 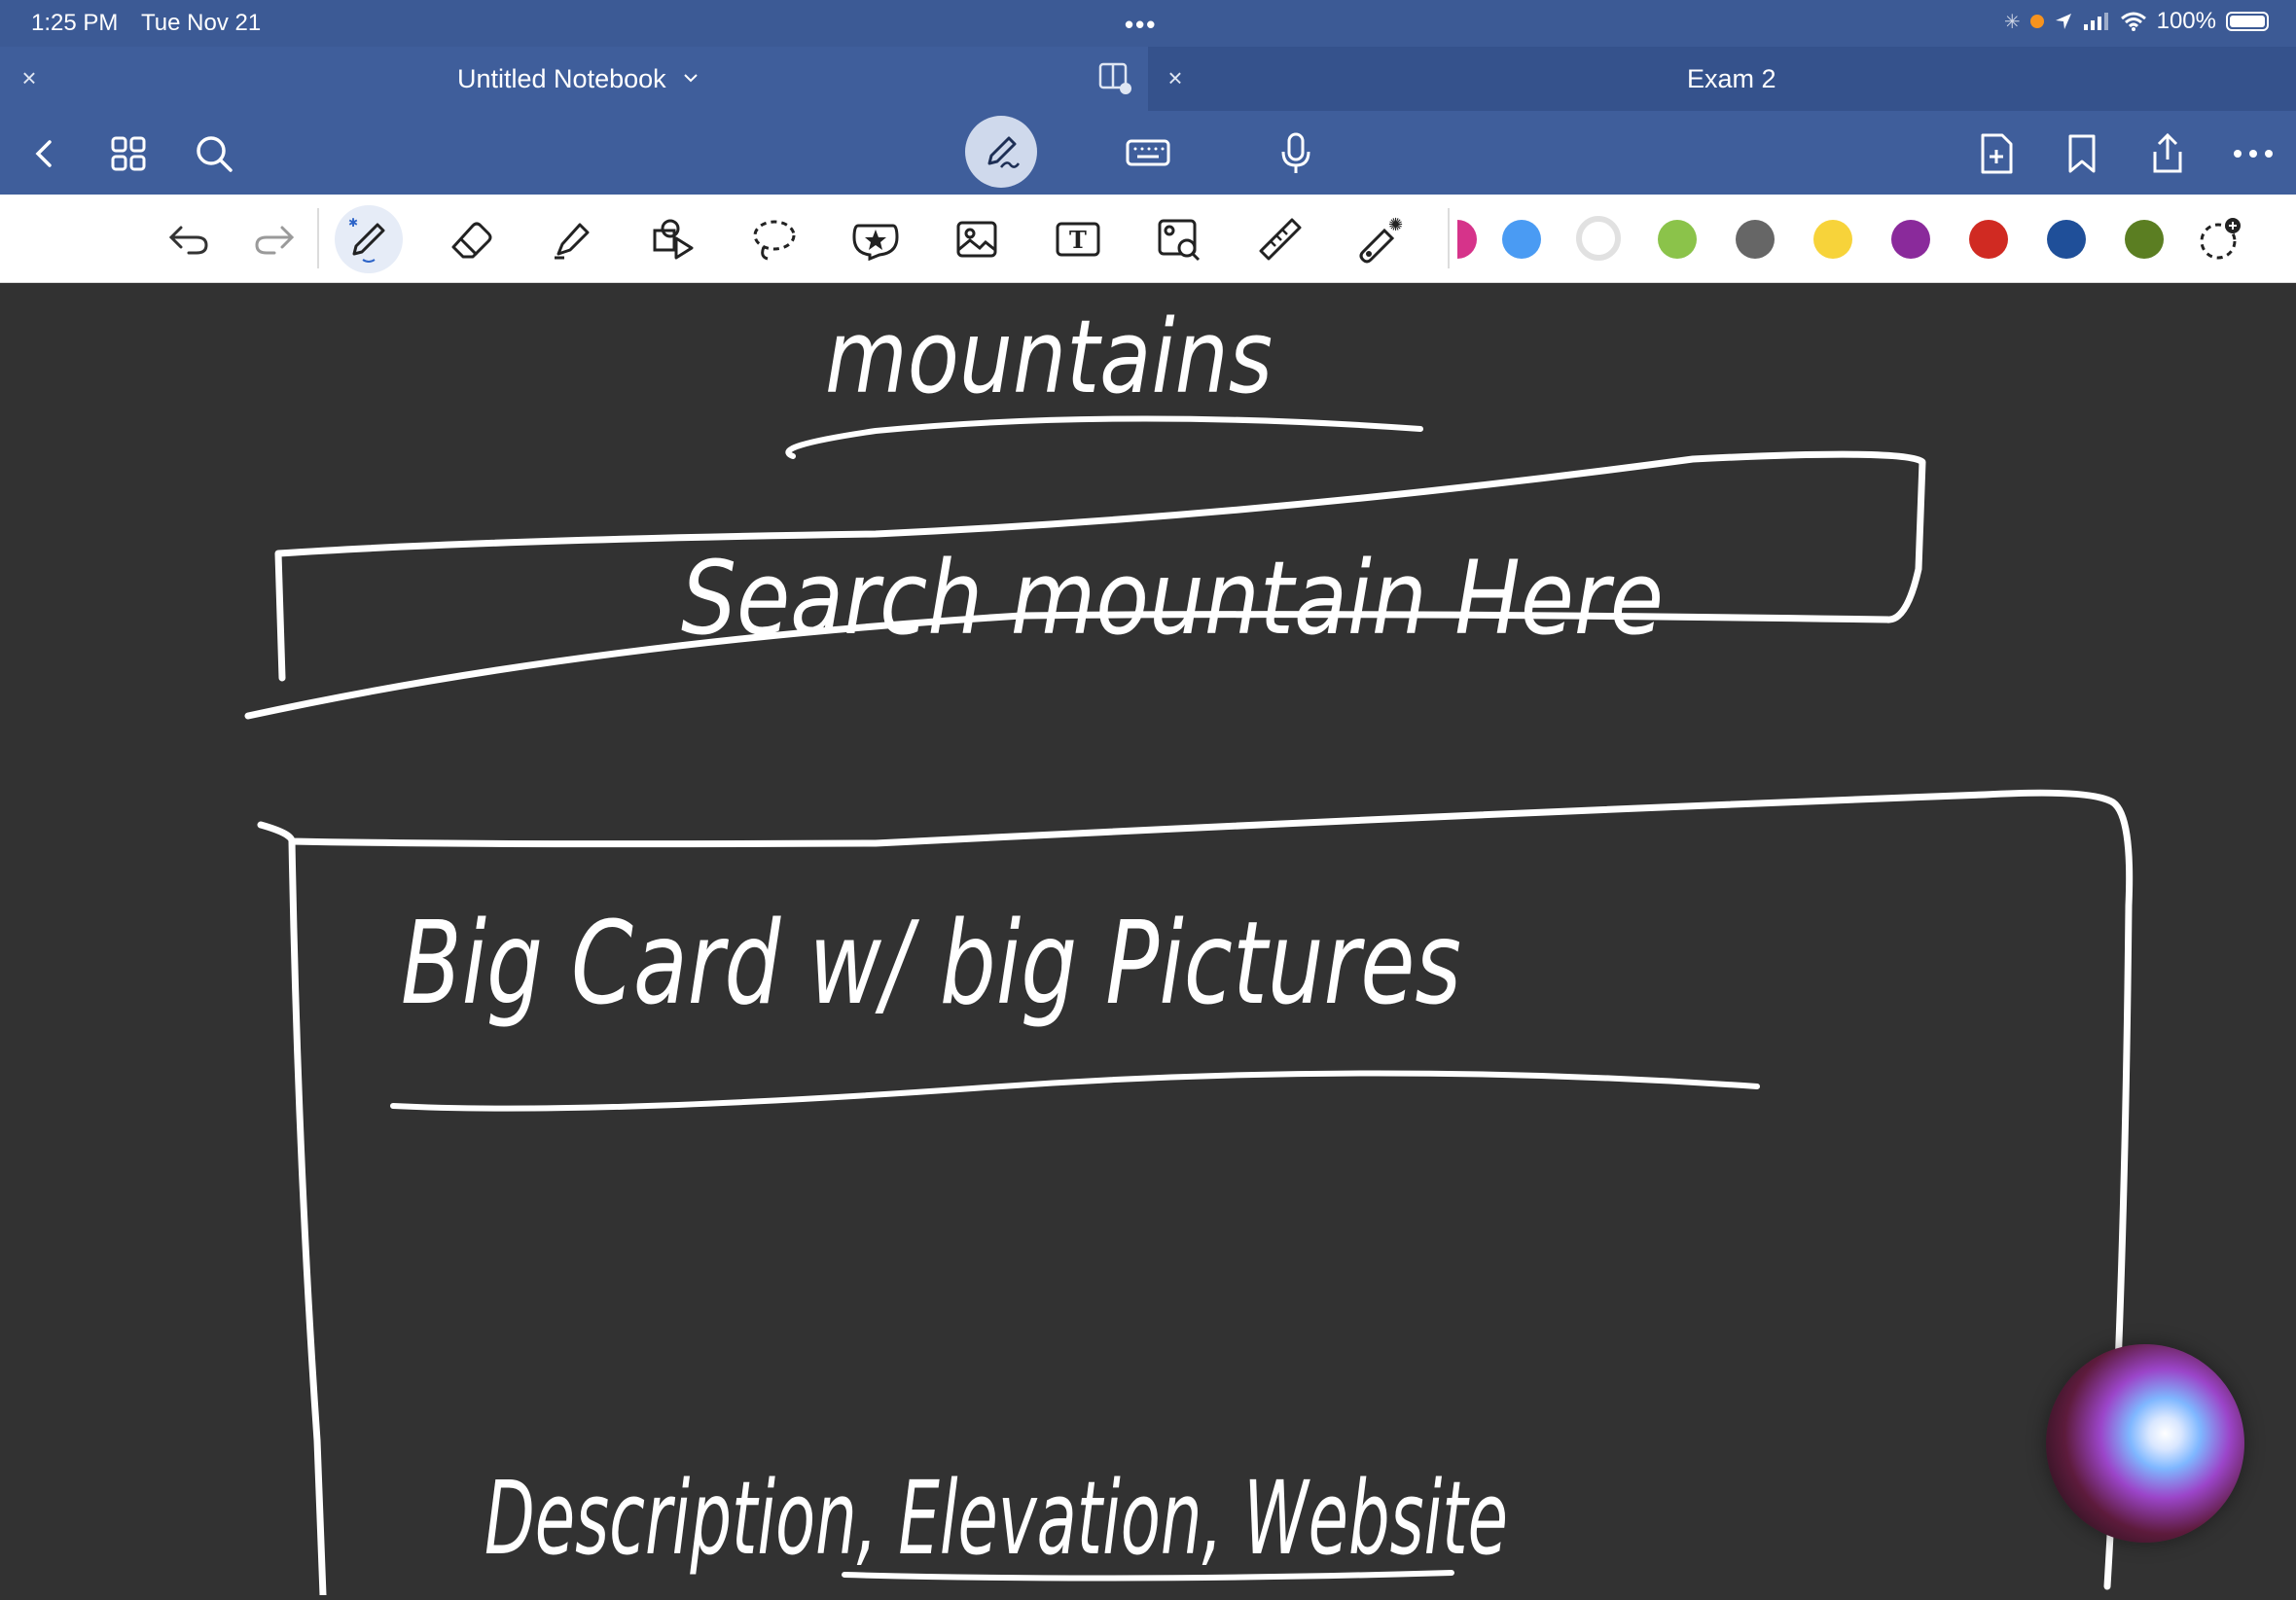 I want to click on shapes-icon, so click(x=673, y=239).